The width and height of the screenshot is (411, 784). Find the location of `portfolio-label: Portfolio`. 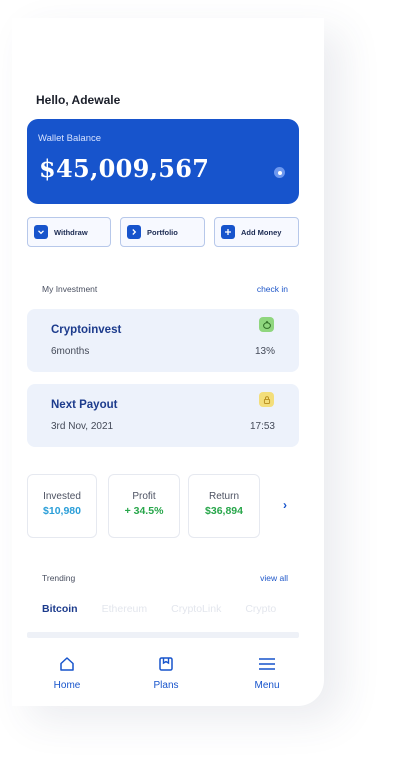

portfolio-label: Portfolio is located at coordinates (162, 232).